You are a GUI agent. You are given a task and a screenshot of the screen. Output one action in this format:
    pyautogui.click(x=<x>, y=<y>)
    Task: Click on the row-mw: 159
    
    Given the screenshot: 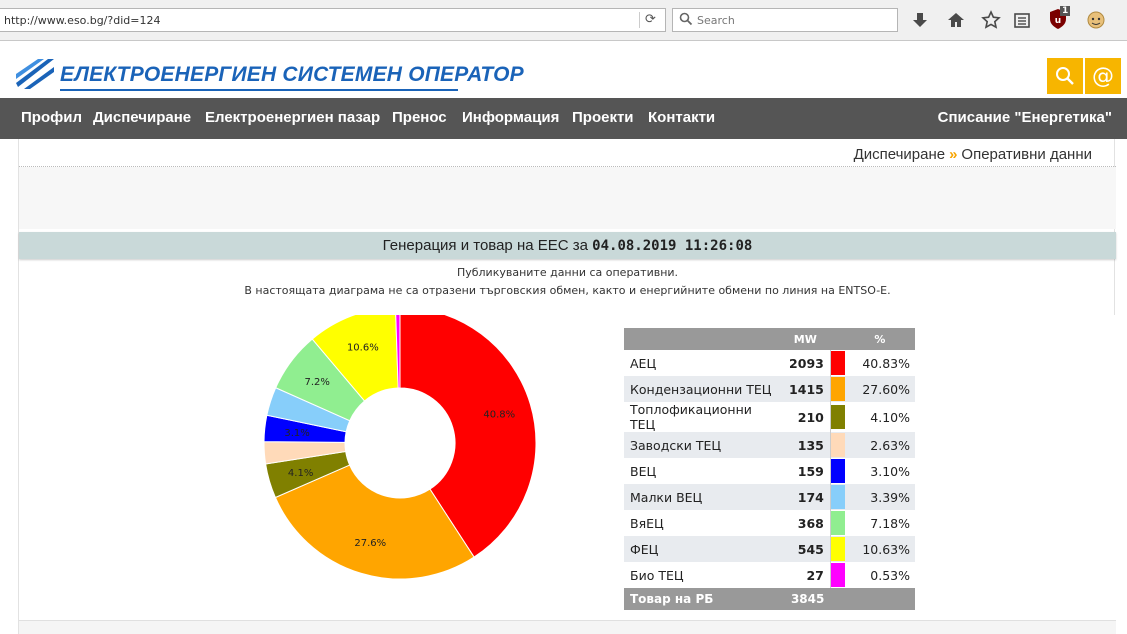 What is the action you would take?
    pyautogui.click(x=805, y=471)
    